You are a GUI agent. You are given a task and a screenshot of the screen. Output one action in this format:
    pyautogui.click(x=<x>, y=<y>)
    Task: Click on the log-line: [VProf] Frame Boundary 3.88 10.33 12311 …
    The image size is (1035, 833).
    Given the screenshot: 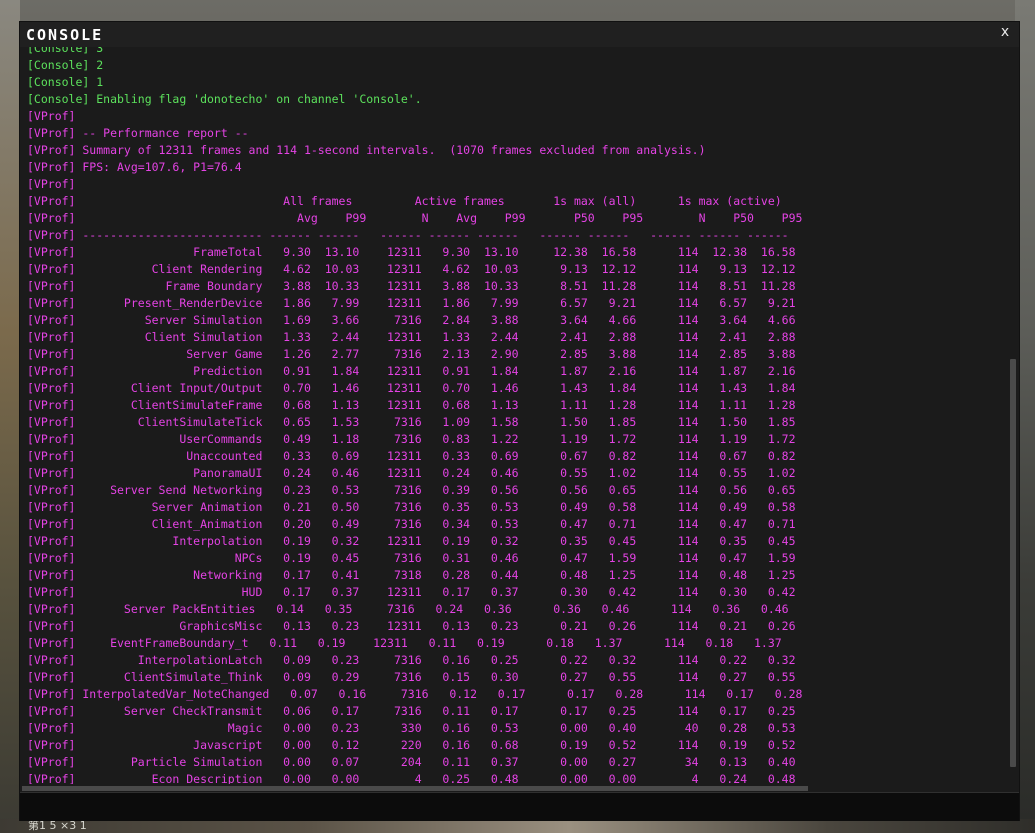 What is the action you would take?
    pyautogui.click(x=411, y=286)
    